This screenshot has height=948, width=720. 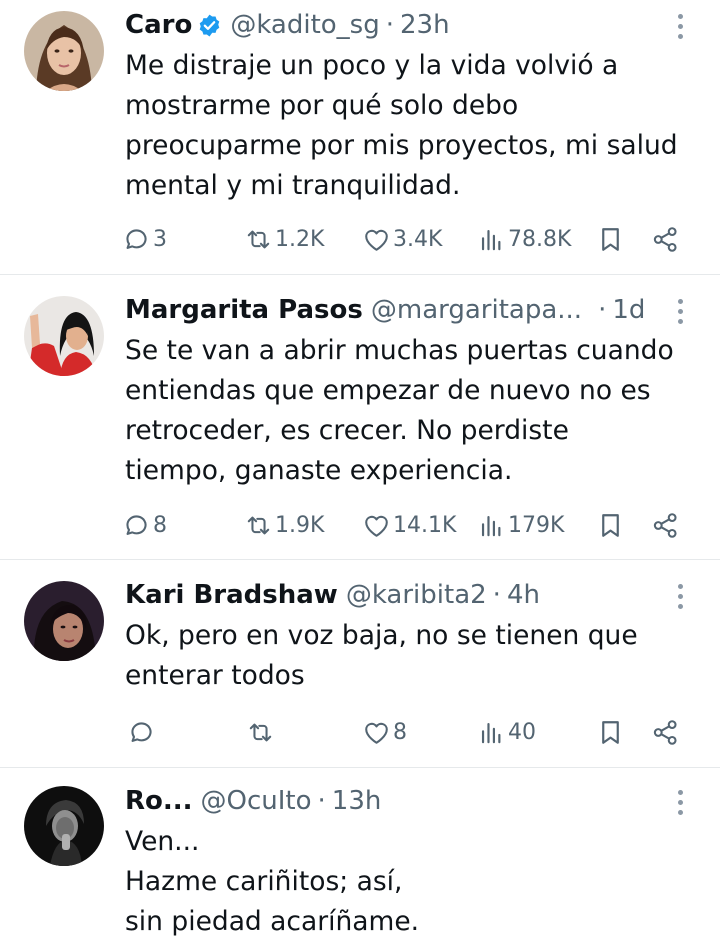 What do you see at coordinates (522, 732) in the screenshot?
I see `view-count: 40` at bounding box center [522, 732].